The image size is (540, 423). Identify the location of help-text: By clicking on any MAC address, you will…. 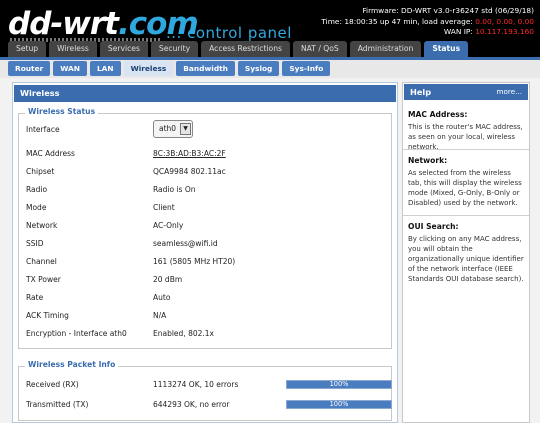
(466, 259).